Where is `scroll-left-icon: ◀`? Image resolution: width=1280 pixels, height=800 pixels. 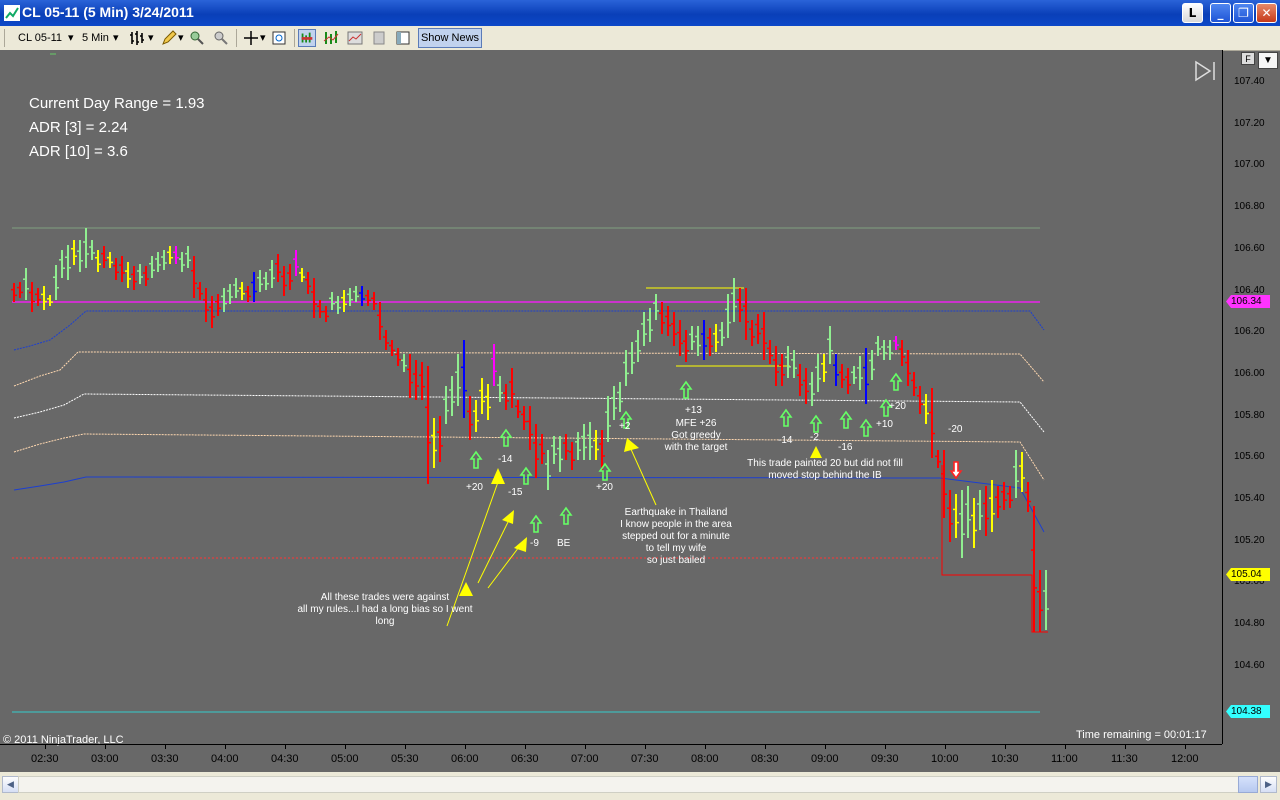
scroll-left-icon: ◀ is located at coordinates (10, 784).